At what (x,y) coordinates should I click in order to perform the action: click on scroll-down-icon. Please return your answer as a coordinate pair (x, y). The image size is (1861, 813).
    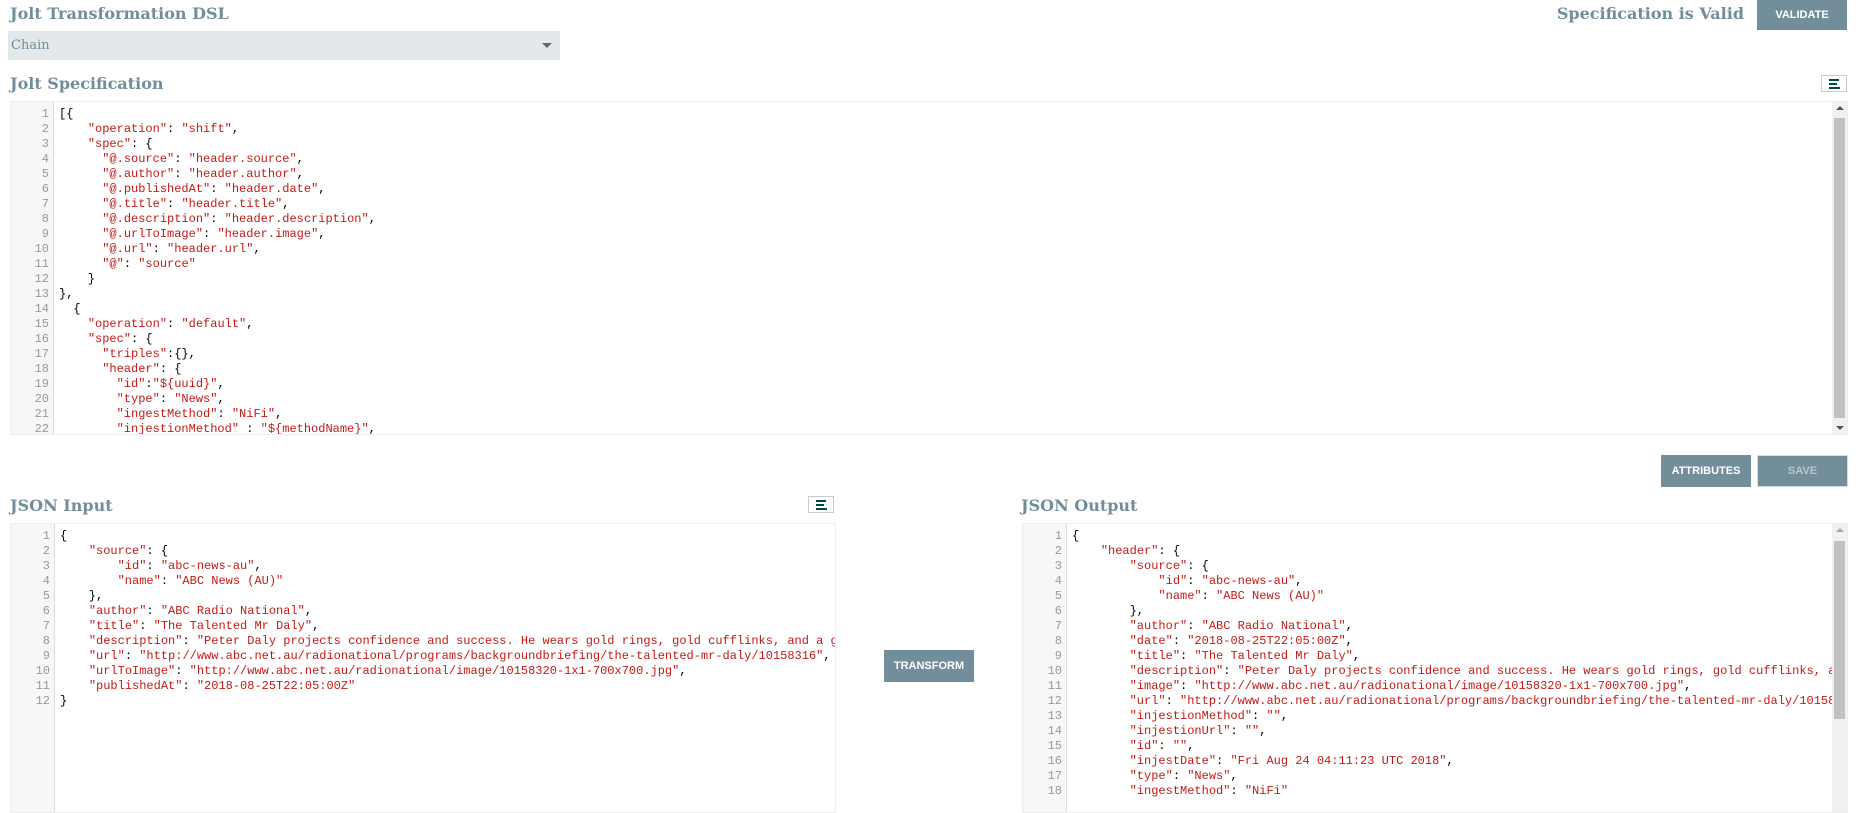
    Looking at the image, I should click on (1840, 428).